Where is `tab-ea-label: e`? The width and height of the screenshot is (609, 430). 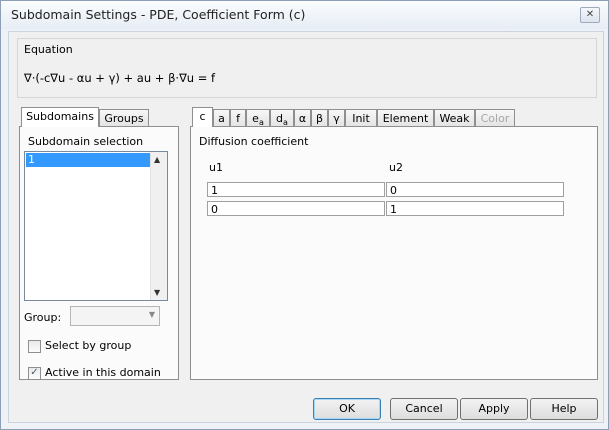
tab-ea-label: e is located at coordinates (255, 118).